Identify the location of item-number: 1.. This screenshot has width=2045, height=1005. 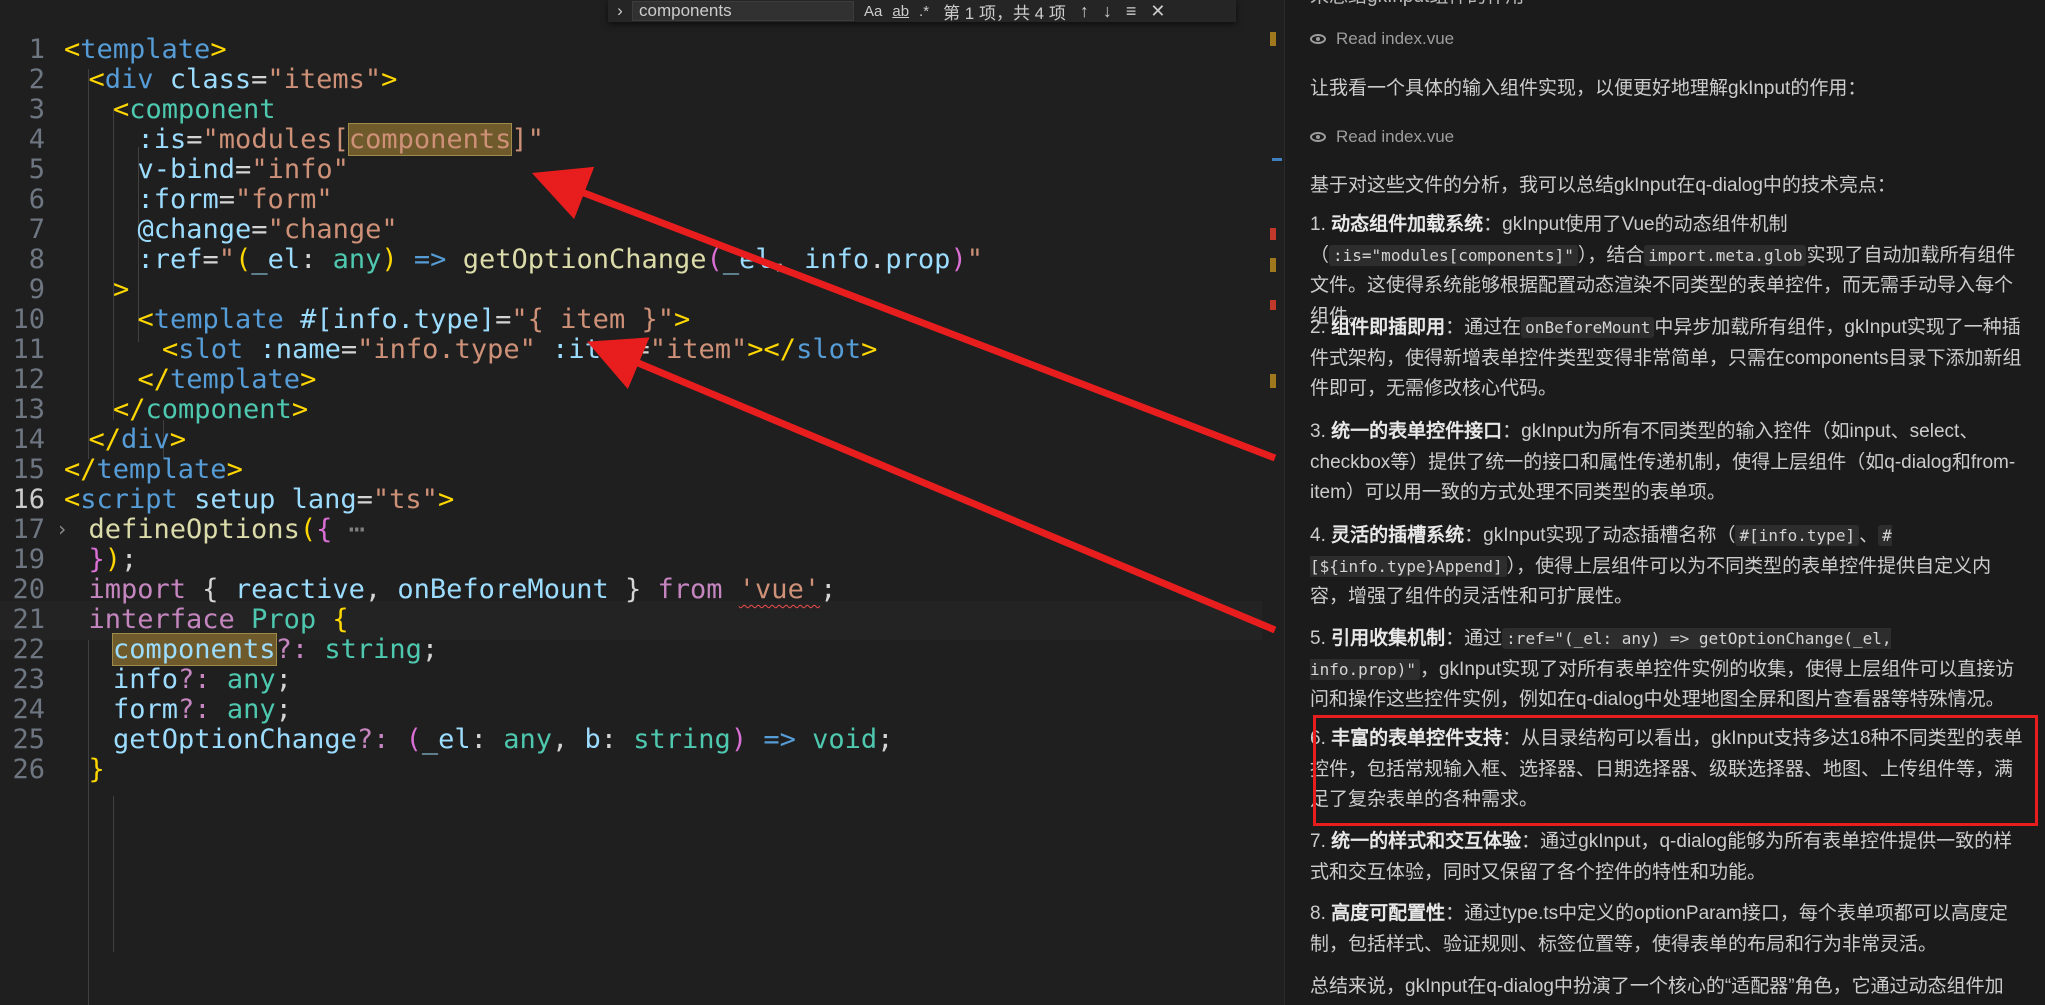
(1318, 224).